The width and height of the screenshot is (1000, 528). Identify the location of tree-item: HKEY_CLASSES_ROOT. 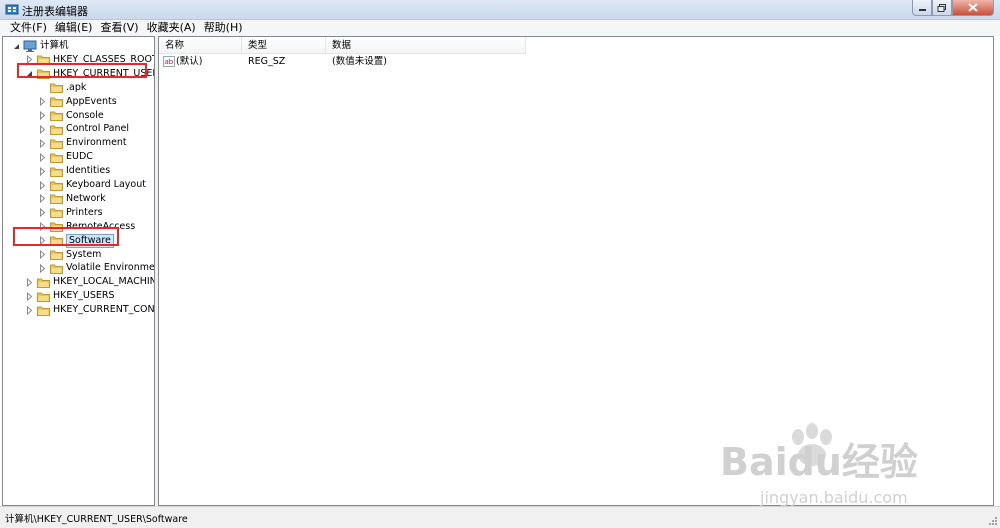
(89, 60).